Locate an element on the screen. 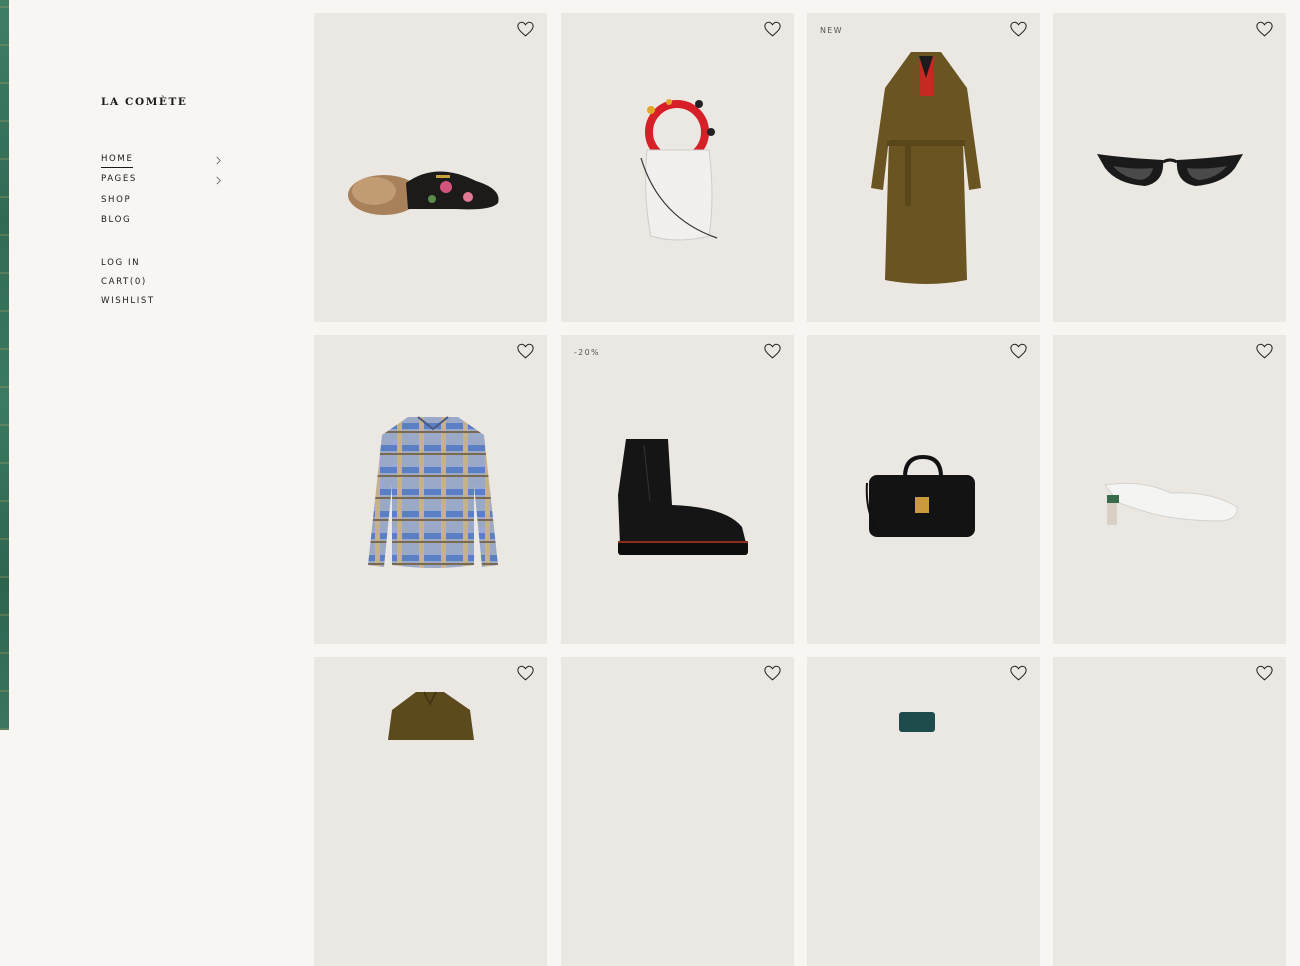 The height and width of the screenshot is (966, 1300). product-card: -20% is located at coordinates (677, 489).